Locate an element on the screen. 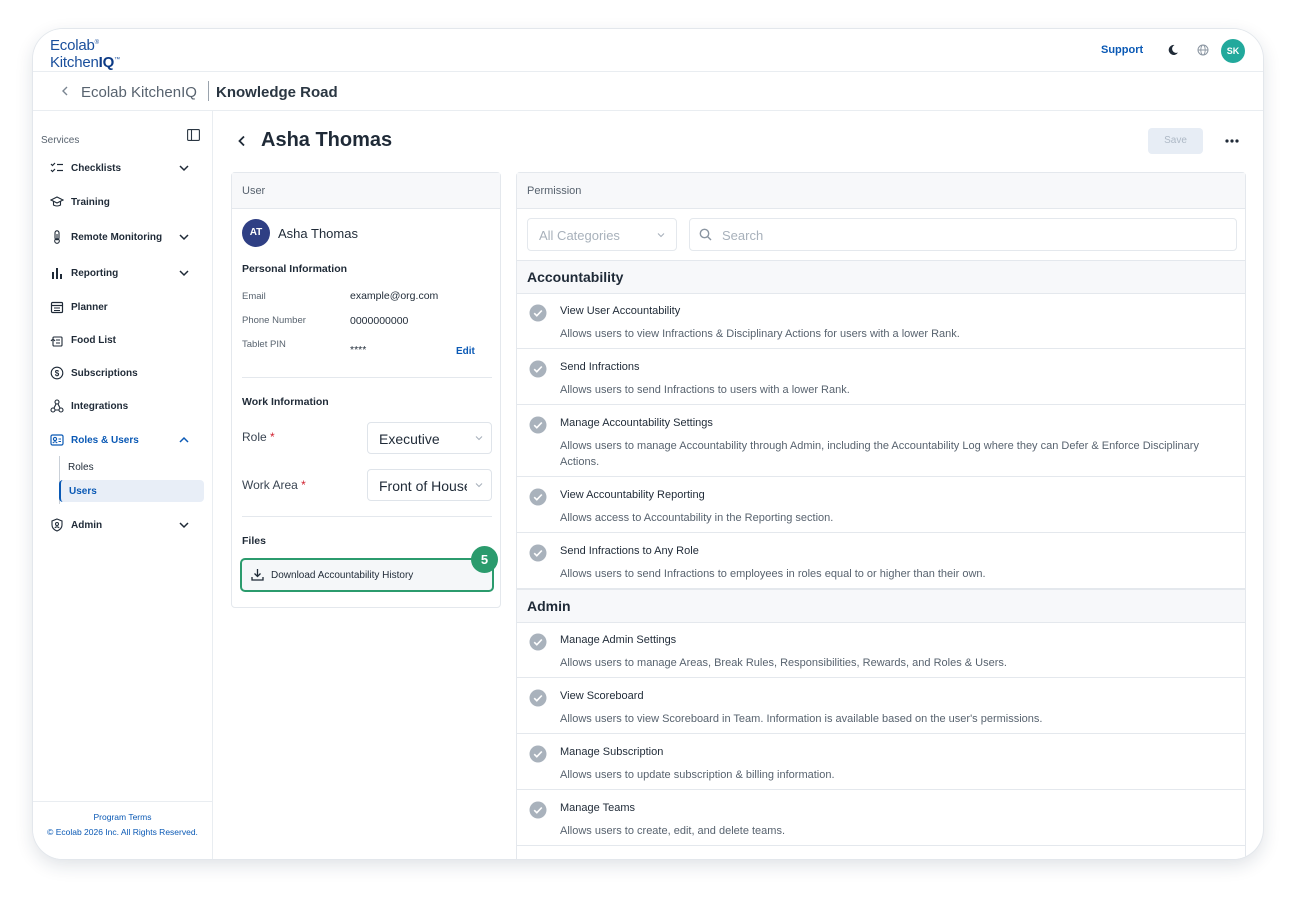 The width and height of the screenshot is (1297, 898). work-area-select: Front of House is located at coordinates (429, 485).